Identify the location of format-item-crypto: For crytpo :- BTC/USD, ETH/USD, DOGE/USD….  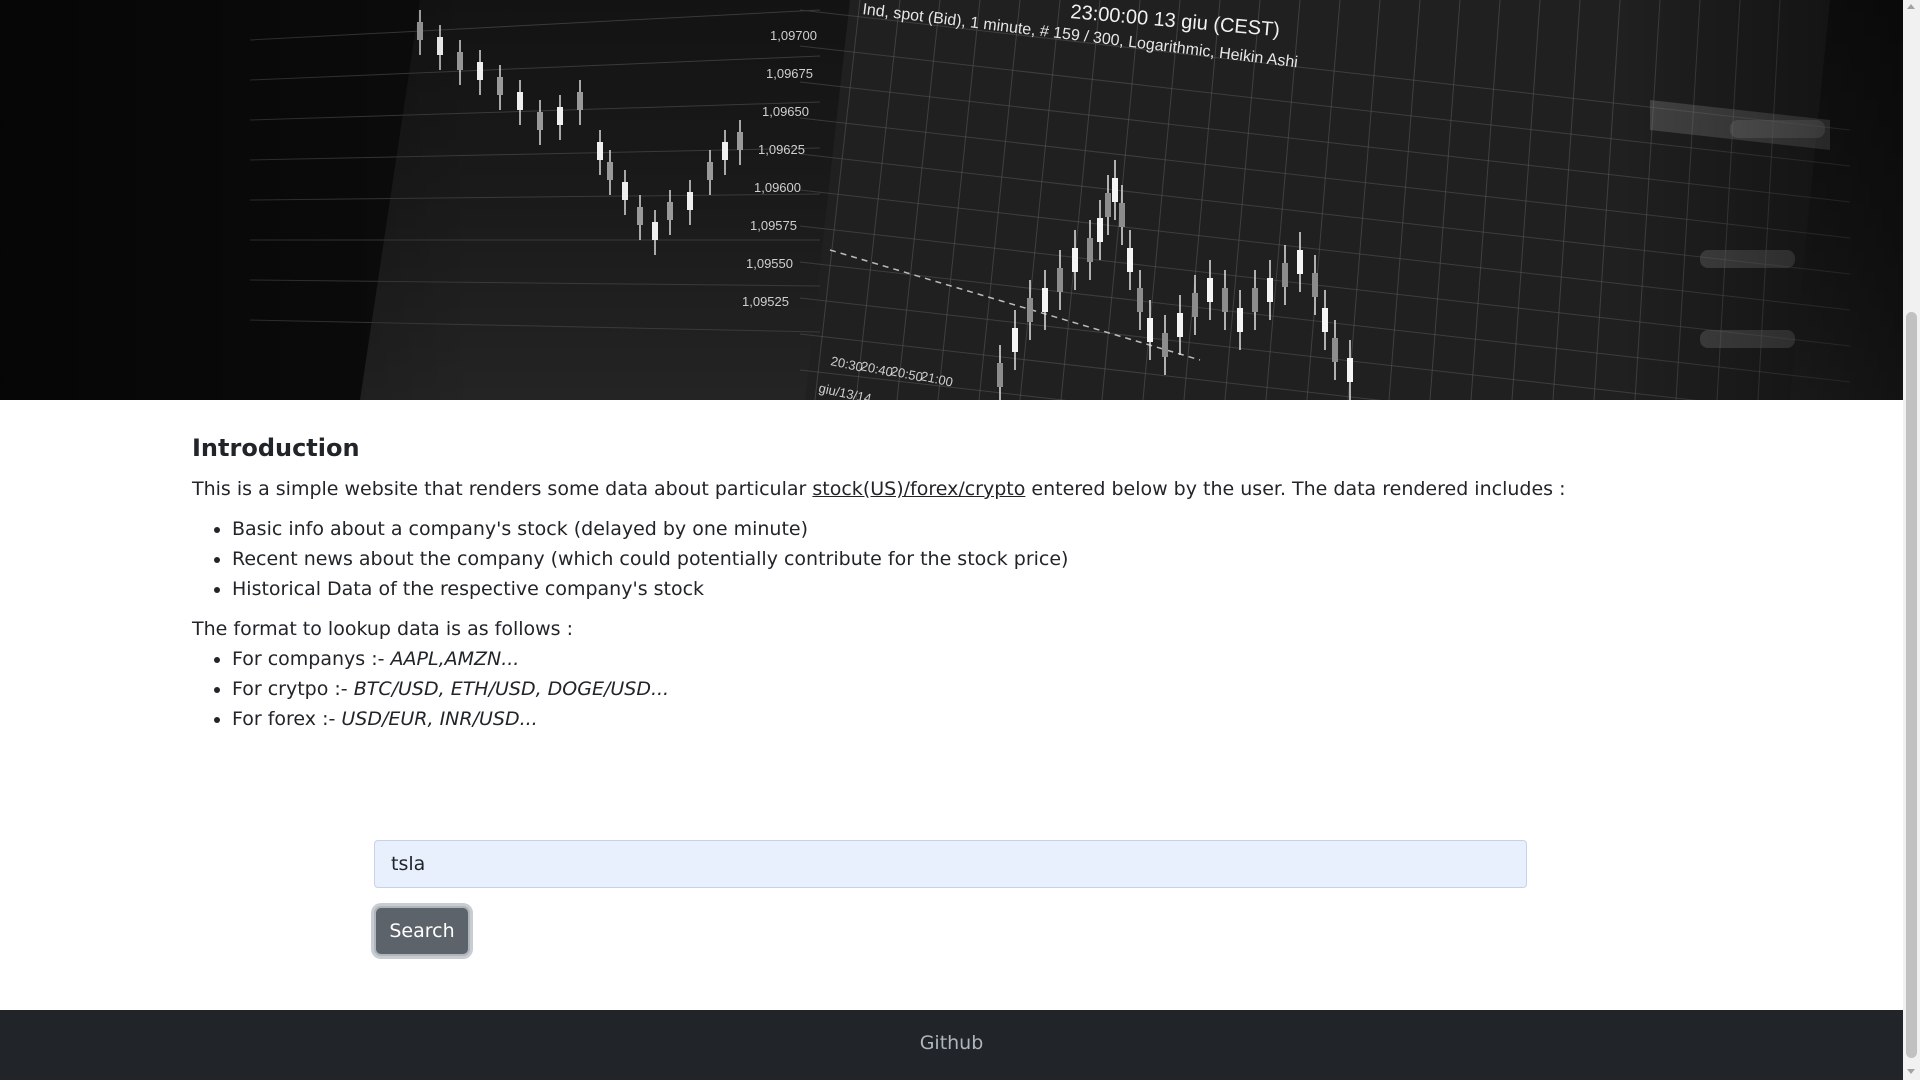
(972, 689).